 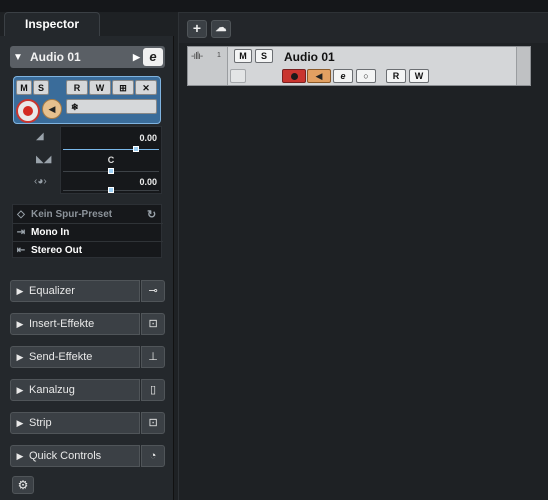 I want to click on send-icon: ⊥, so click(x=153, y=357).